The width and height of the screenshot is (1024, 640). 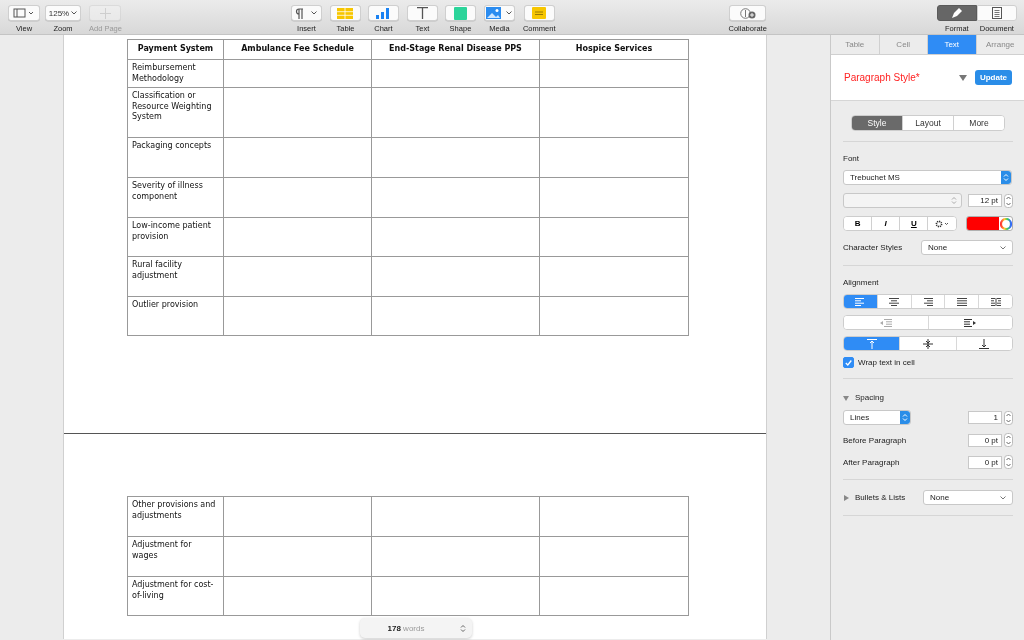 What do you see at coordinates (175, 157) in the screenshot?
I see `table-cell: Packaging concepts` at bounding box center [175, 157].